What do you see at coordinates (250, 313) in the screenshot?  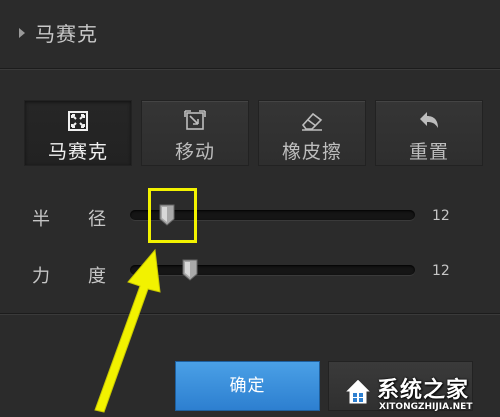 I see `divider` at bounding box center [250, 313].